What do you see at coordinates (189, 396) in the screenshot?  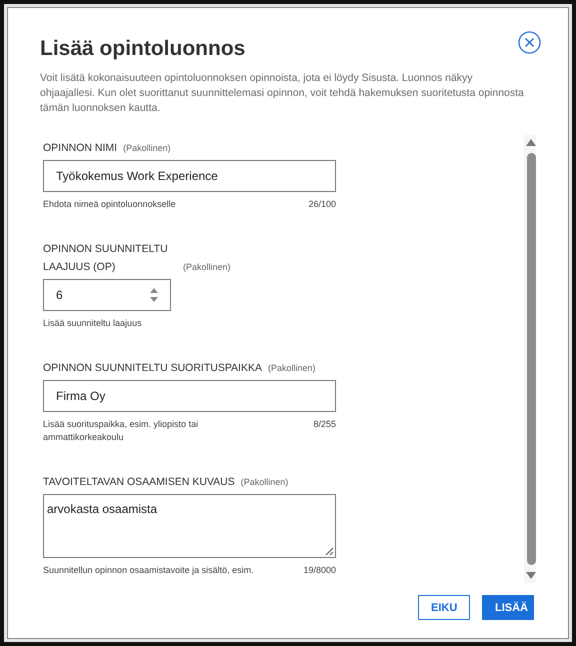 I see `text-field: Firma Oy` at bounding box center [189, 396].